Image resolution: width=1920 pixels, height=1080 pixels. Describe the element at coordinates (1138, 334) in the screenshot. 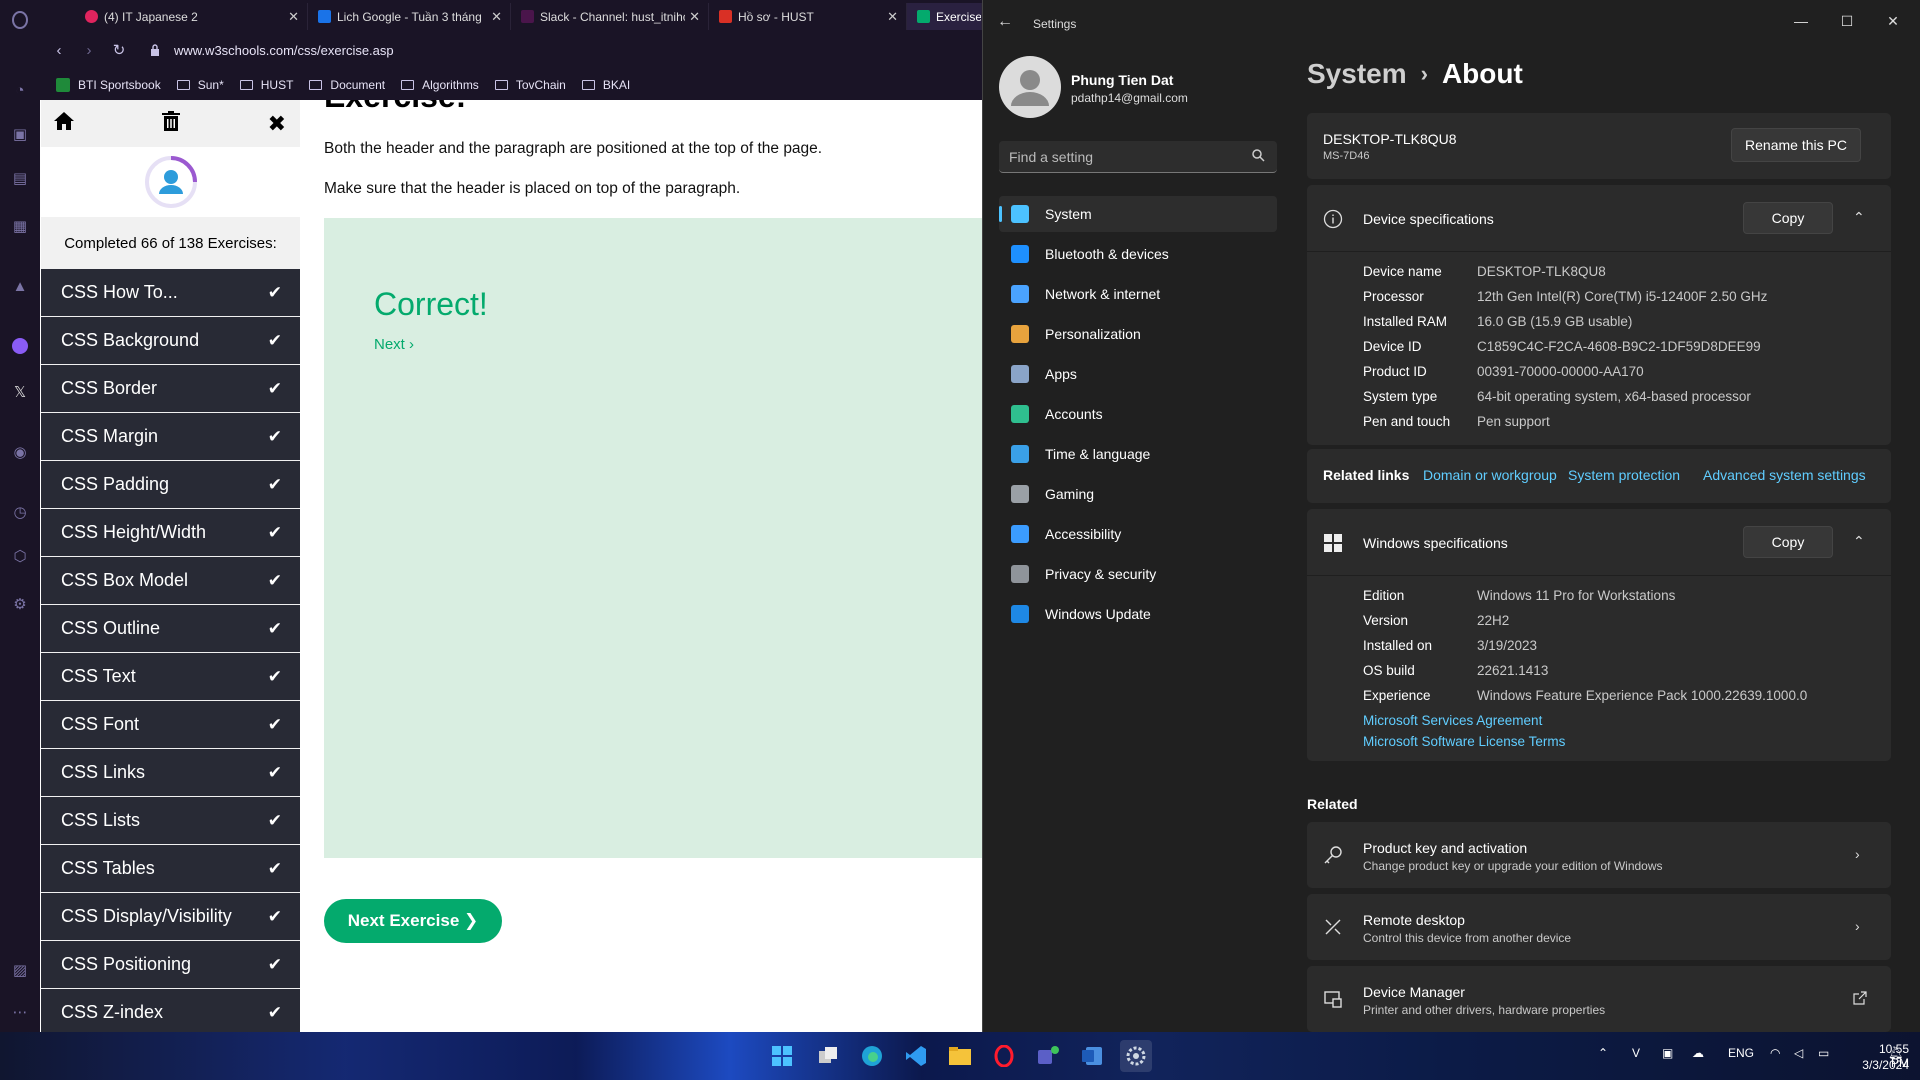

I see `nav-item-personalization: Personalization` at that location.